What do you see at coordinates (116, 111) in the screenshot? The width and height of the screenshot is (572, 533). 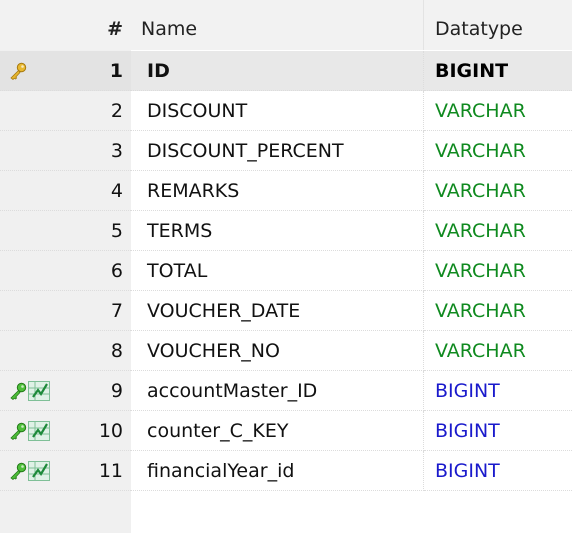 I see `row-number: 2` at bounding box center [116, 111].